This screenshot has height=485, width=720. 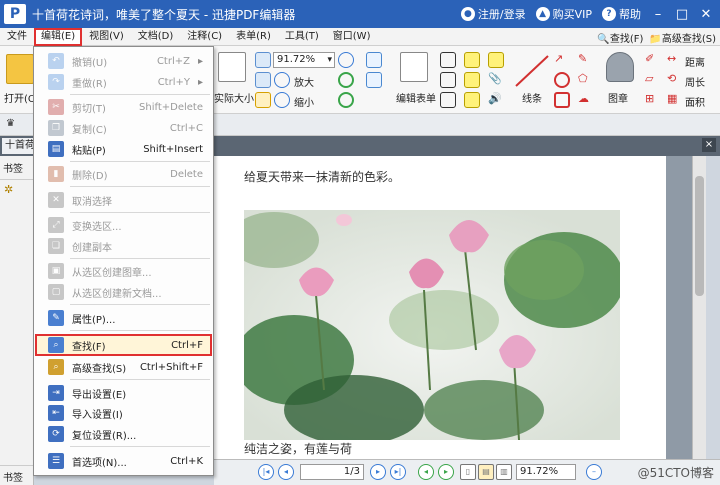 I want to click on menu-comment: 注释(C), so click(x=204, y=37).